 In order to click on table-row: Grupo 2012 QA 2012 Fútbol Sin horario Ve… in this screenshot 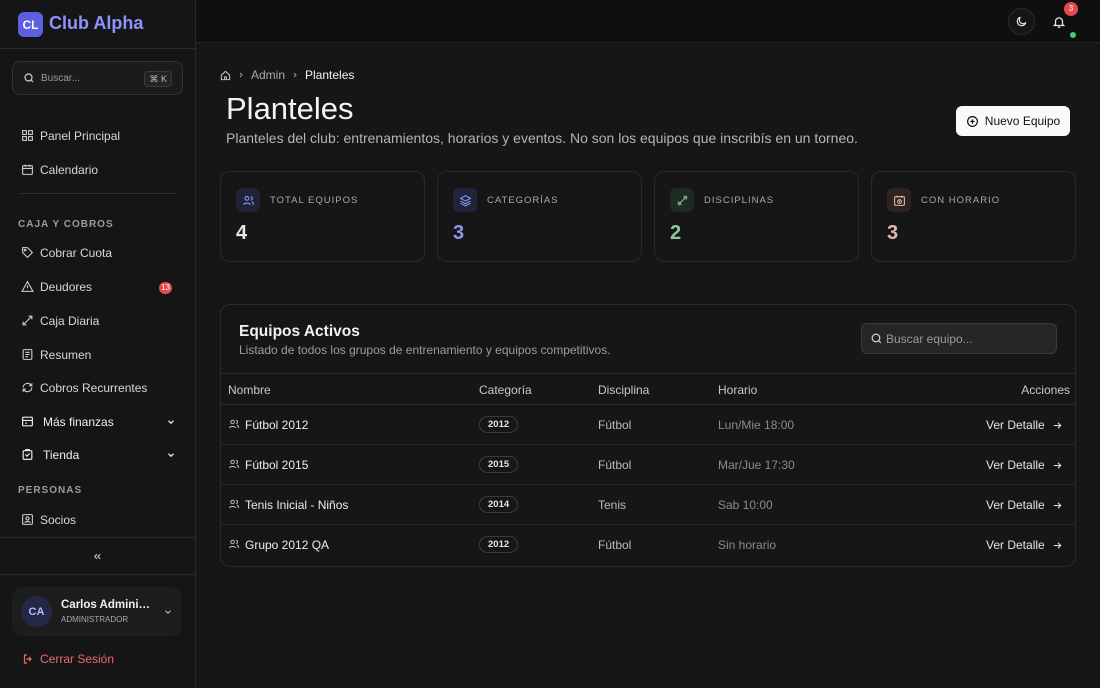, I will do `click(648, 545)`.